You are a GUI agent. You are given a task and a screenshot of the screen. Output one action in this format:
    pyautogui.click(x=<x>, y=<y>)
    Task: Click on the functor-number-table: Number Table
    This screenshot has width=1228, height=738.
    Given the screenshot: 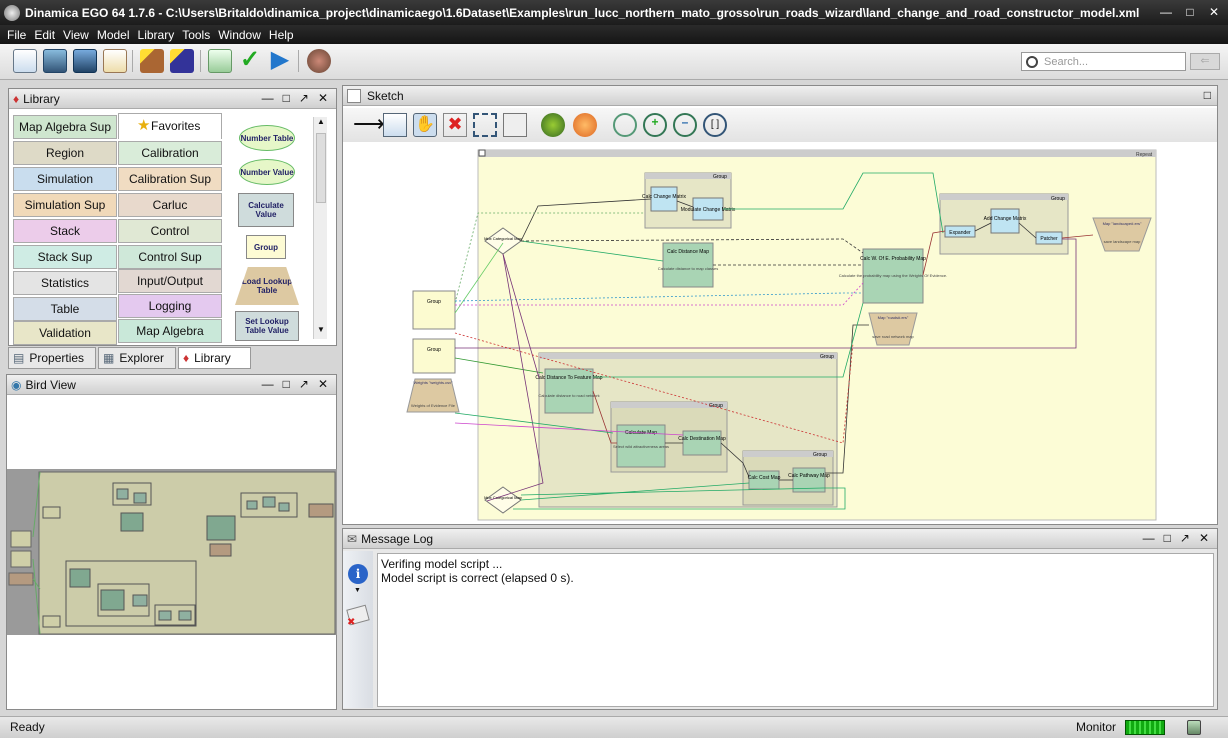 What is the action you would take?
    pyautogui.click(x=267, y=138)
    